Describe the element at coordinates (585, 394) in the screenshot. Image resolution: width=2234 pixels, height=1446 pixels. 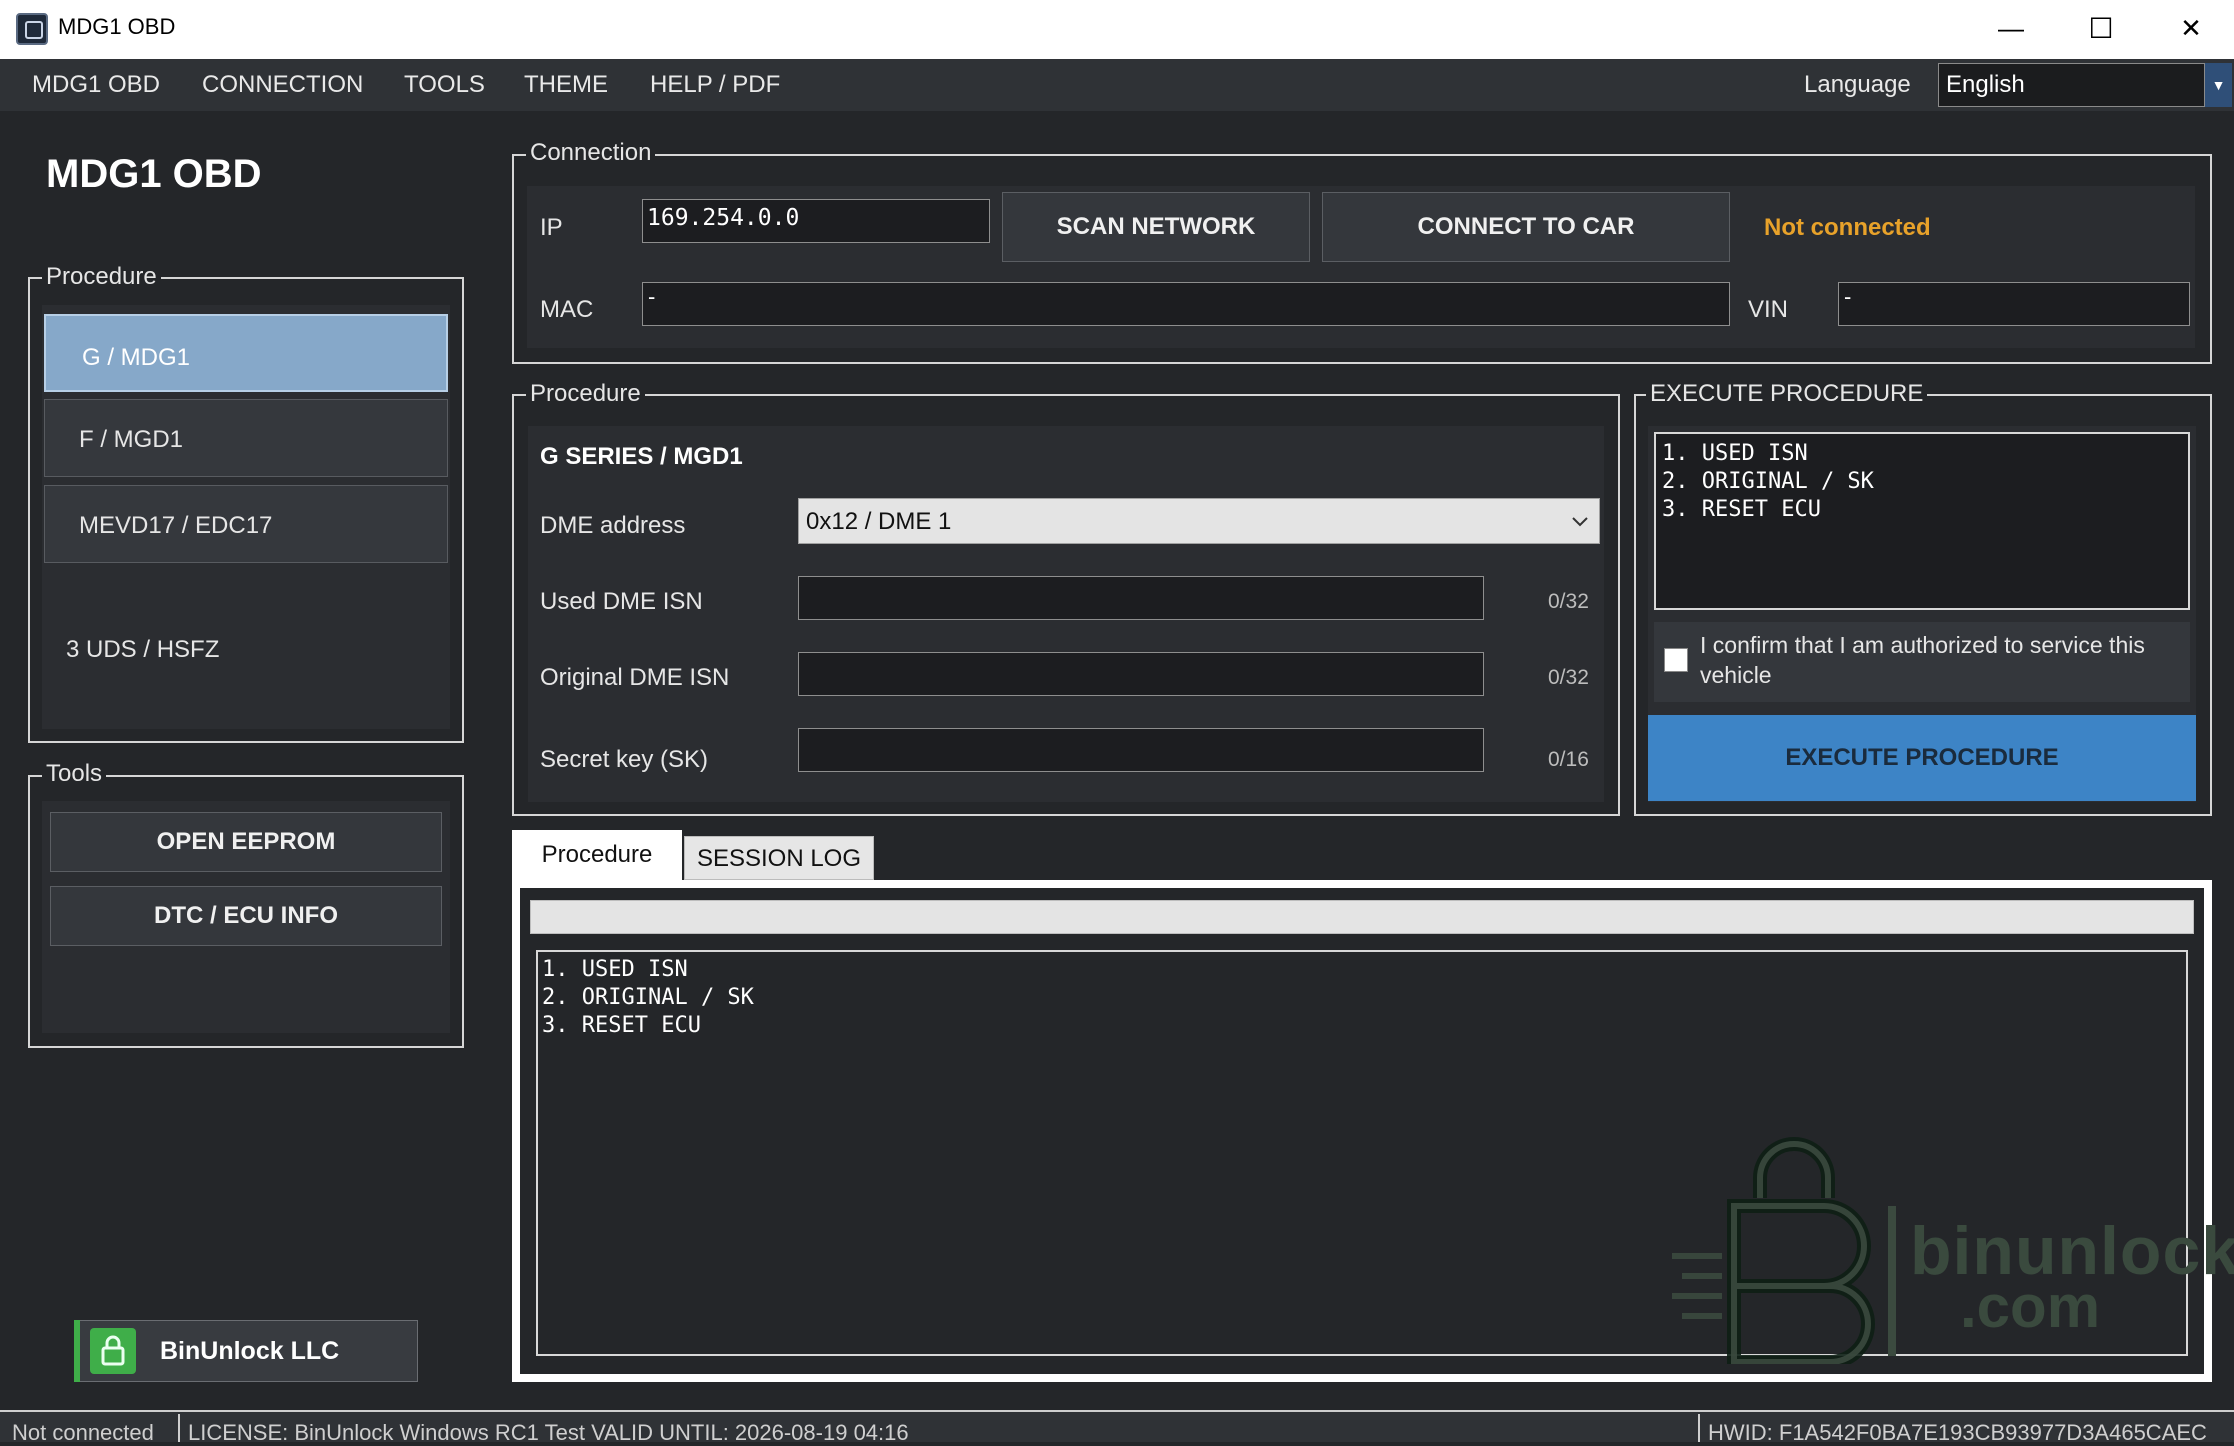
I see `procedure-detail-title: Procedure` at that location.